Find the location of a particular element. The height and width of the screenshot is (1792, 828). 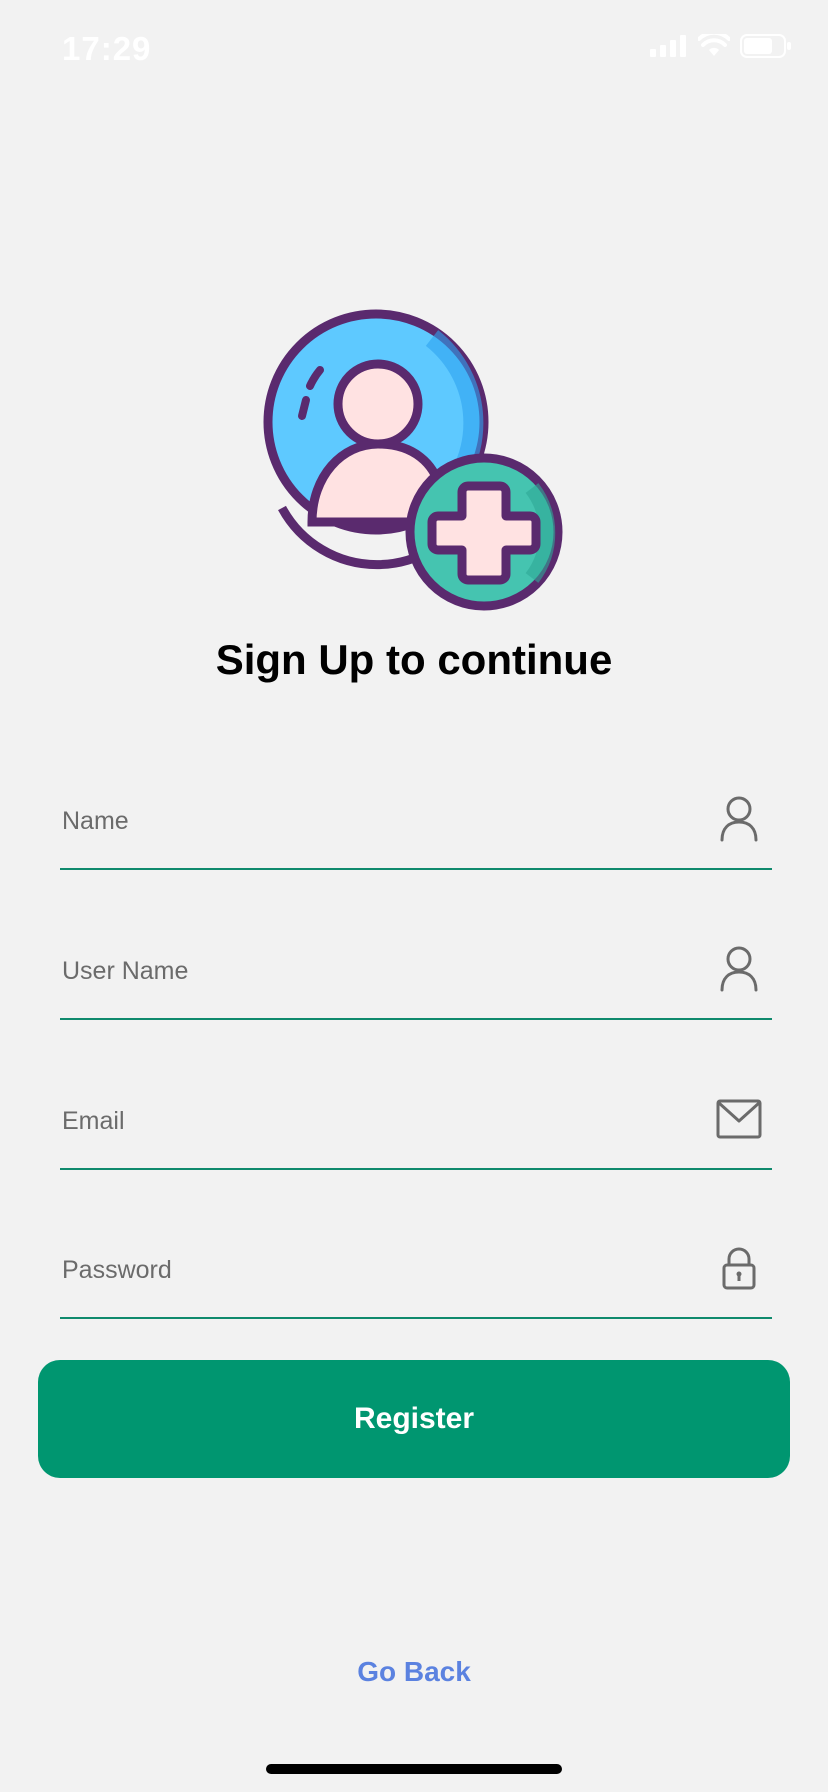

username-field is located at coordinates (416, 971).